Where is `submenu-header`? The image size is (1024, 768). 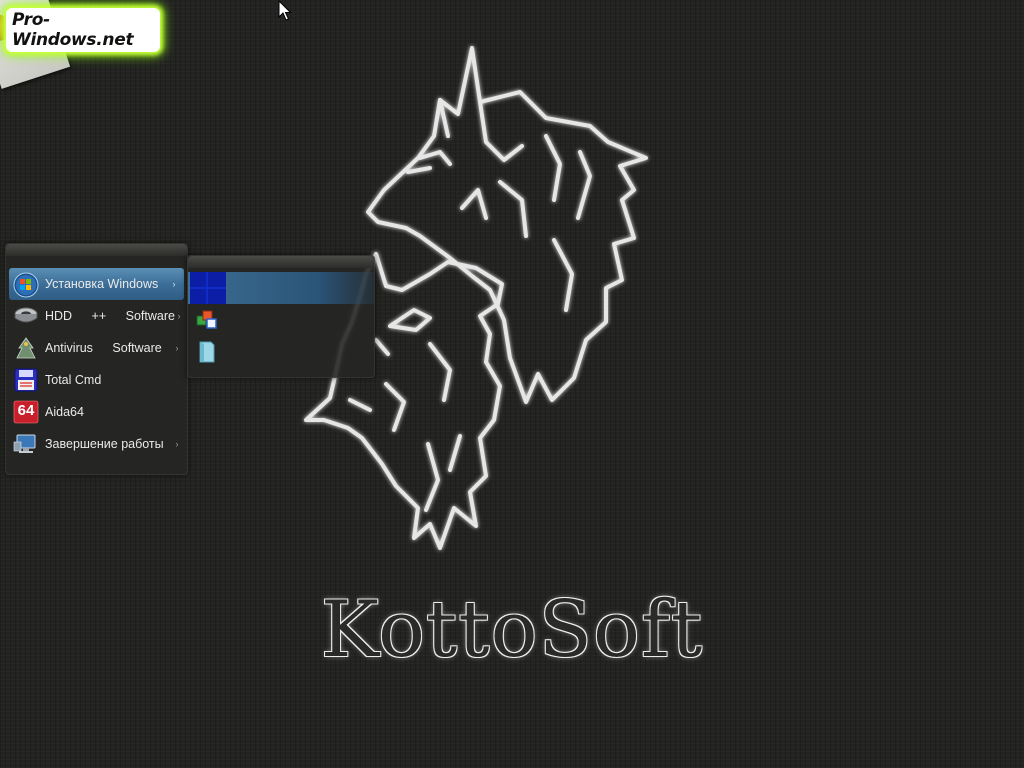 submenu-header is located at coordinates (281, 262).